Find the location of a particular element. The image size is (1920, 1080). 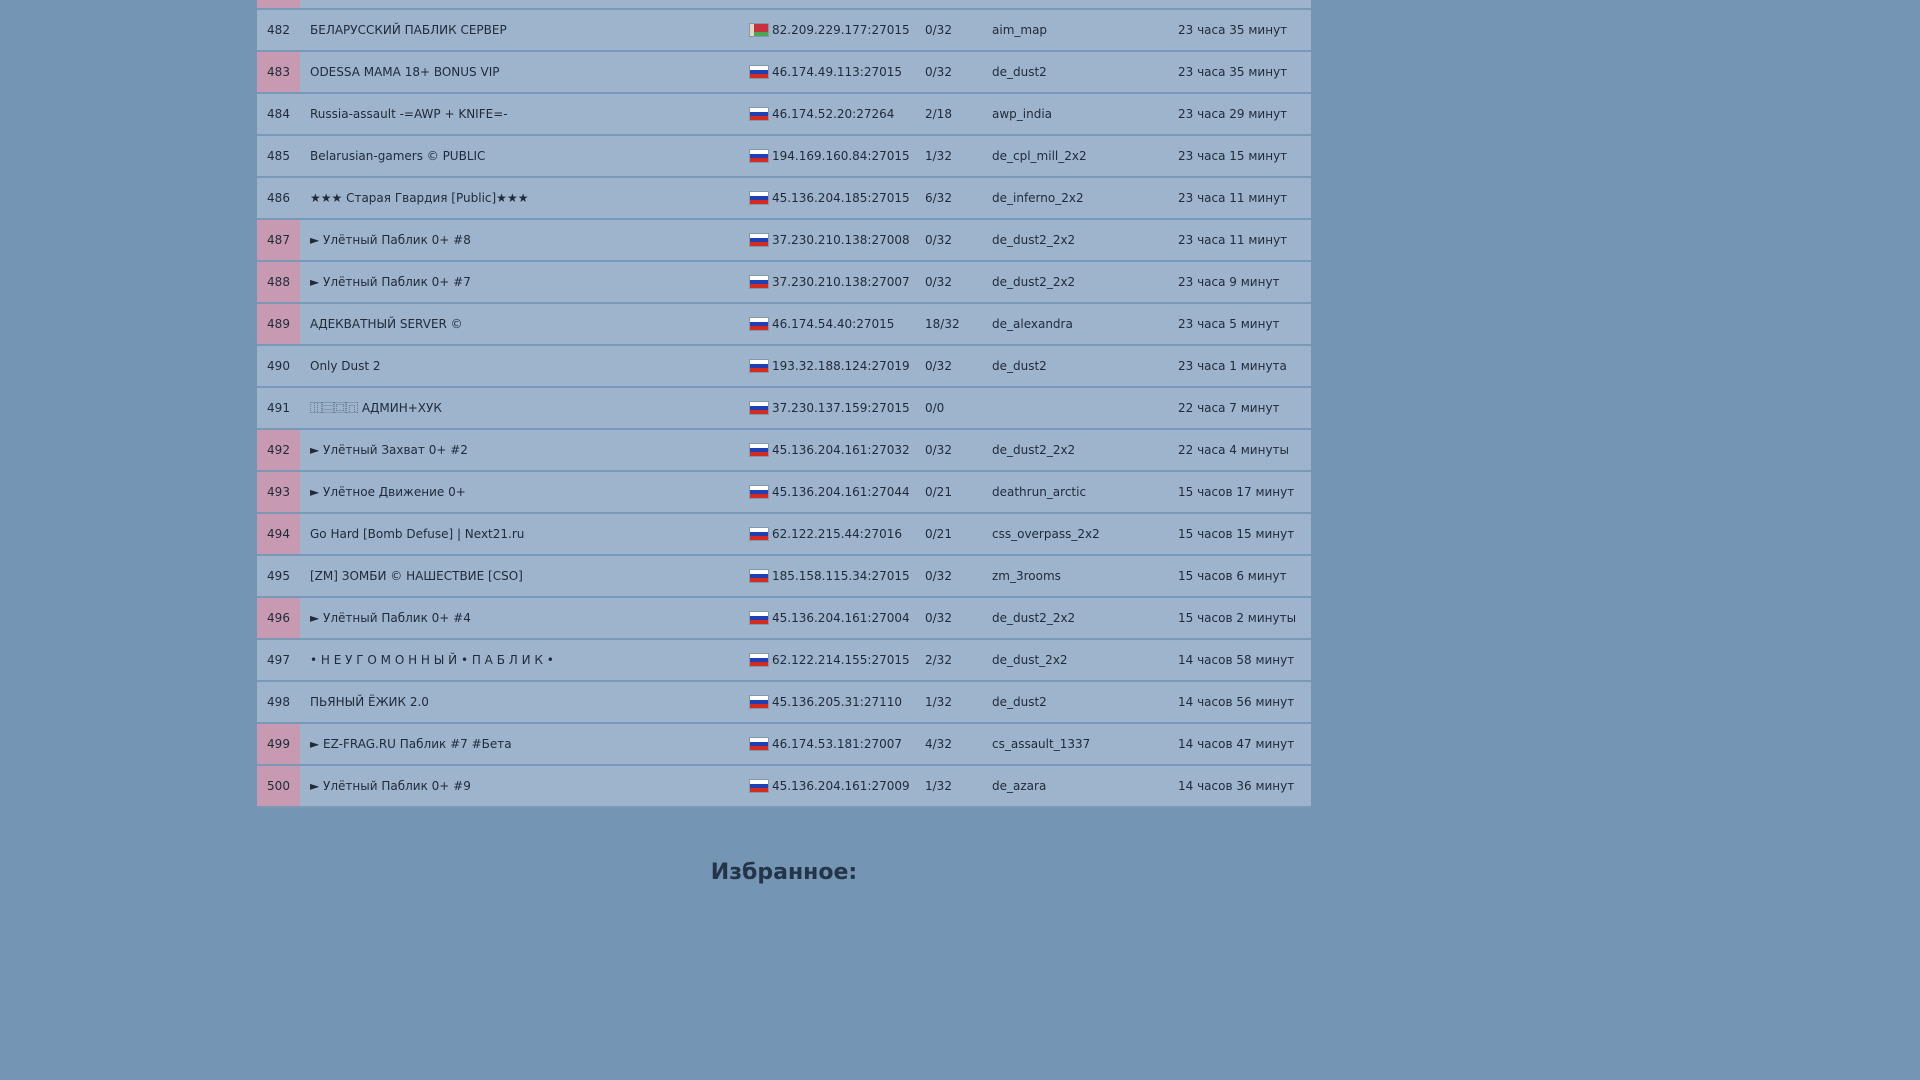

server-number: 493 is located at coordinates (278, 492).